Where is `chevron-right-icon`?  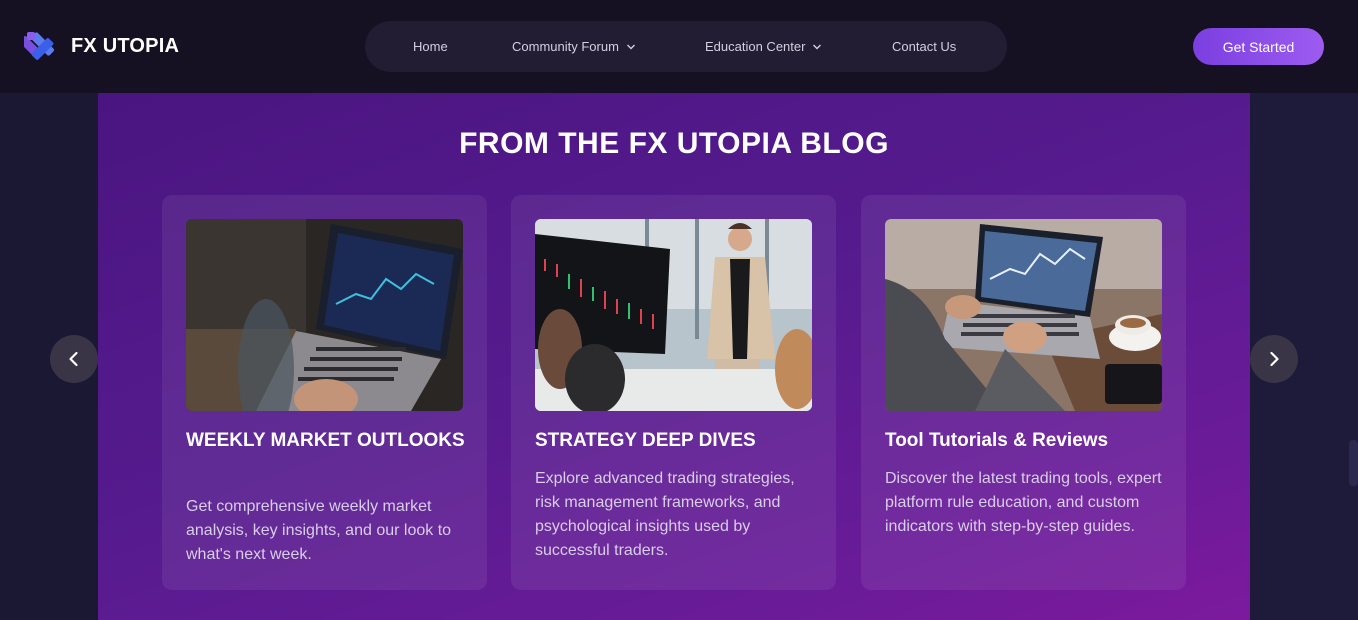 chevron-right-icon is located at coordinates (1274, 359).